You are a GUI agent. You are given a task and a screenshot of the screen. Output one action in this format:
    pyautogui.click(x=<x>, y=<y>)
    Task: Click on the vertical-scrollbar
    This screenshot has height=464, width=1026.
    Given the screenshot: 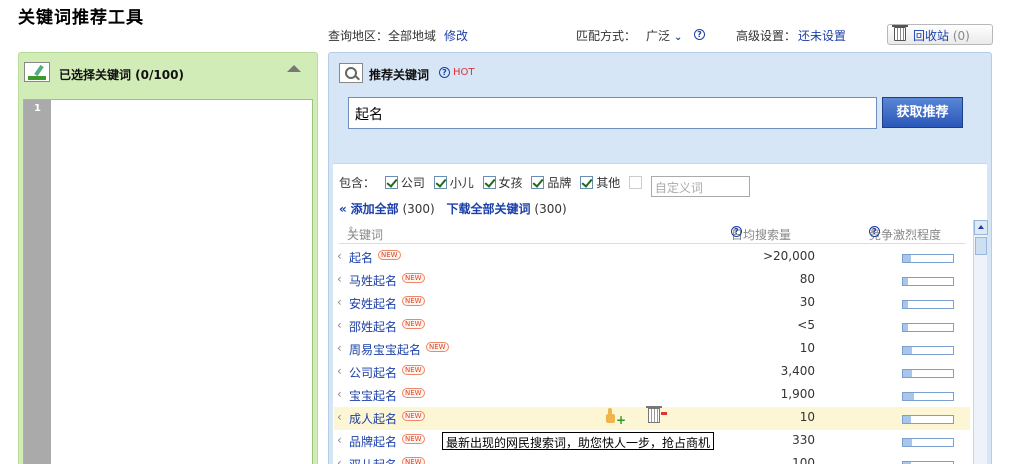 What is the action you would take?
    pyautogui.click(x=980, y=342)
    